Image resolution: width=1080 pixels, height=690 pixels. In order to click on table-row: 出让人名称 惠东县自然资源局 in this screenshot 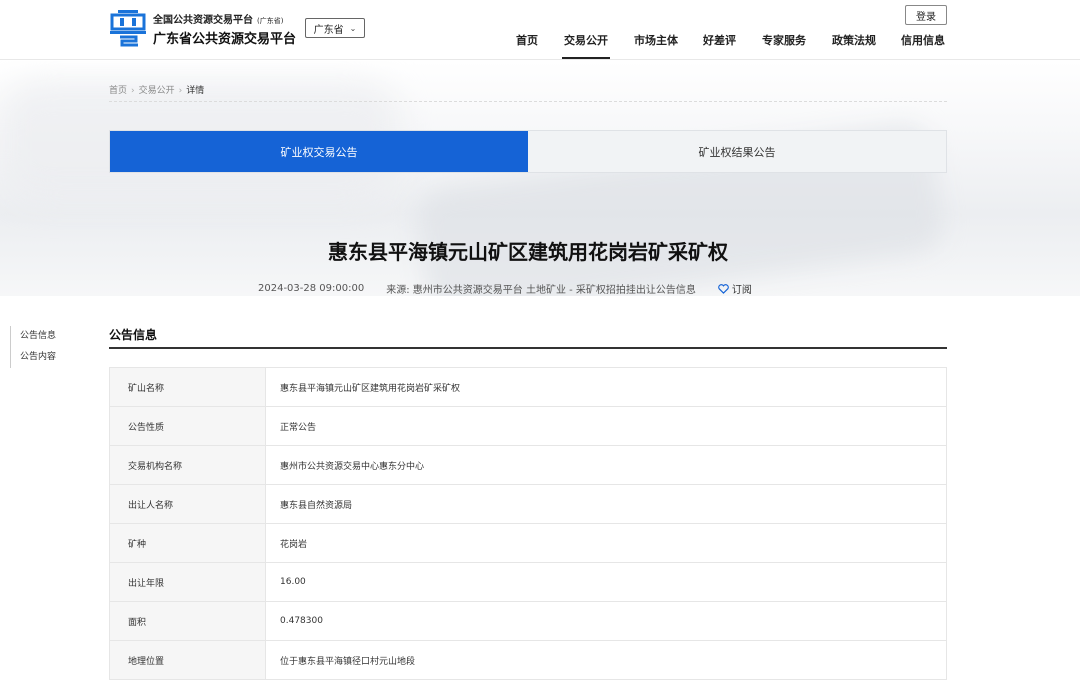, I will do `click(528, 504)`.